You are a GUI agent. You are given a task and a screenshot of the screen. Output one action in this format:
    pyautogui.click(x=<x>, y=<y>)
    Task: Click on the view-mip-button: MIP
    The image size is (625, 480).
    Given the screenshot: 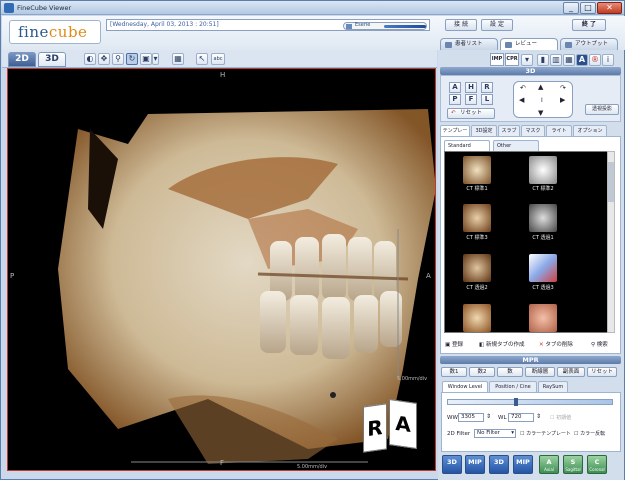 What is the action you would take?
    pyautogui.click(x=475, y=464)
    